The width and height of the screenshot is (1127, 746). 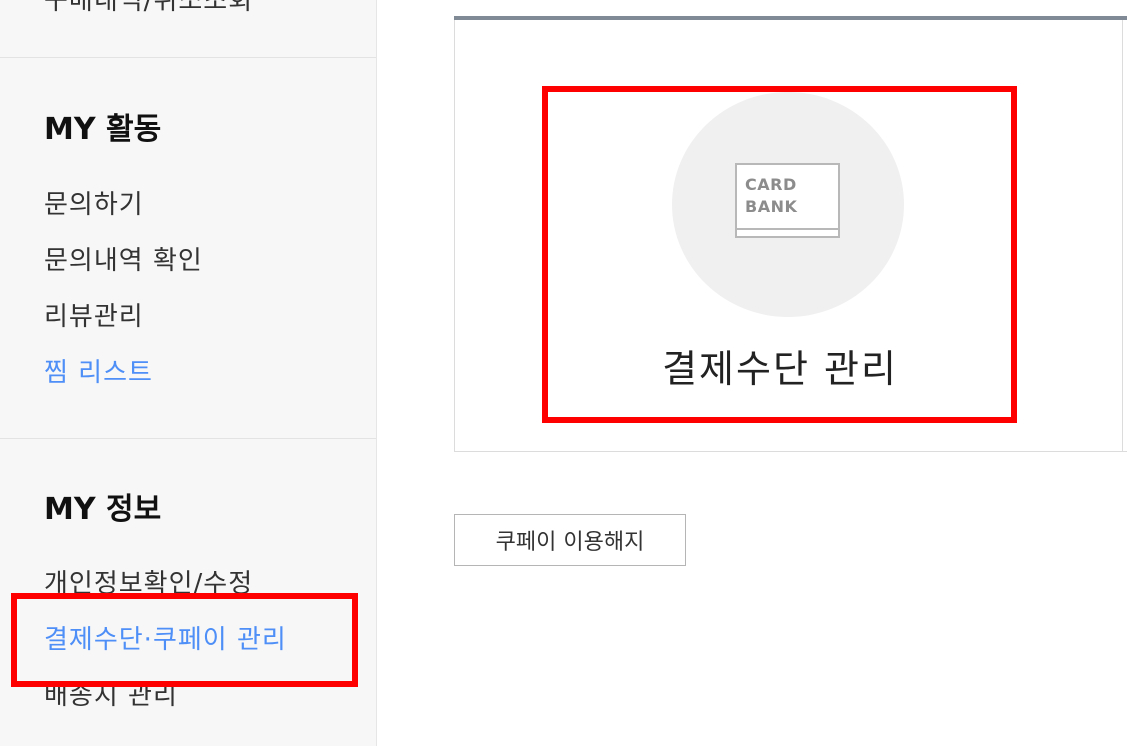 What do you see at coordinates (94, 314) in the screenshot?
I see `sidebar-item-reviews: 리뷰관리` at bounding box center [94, 314].